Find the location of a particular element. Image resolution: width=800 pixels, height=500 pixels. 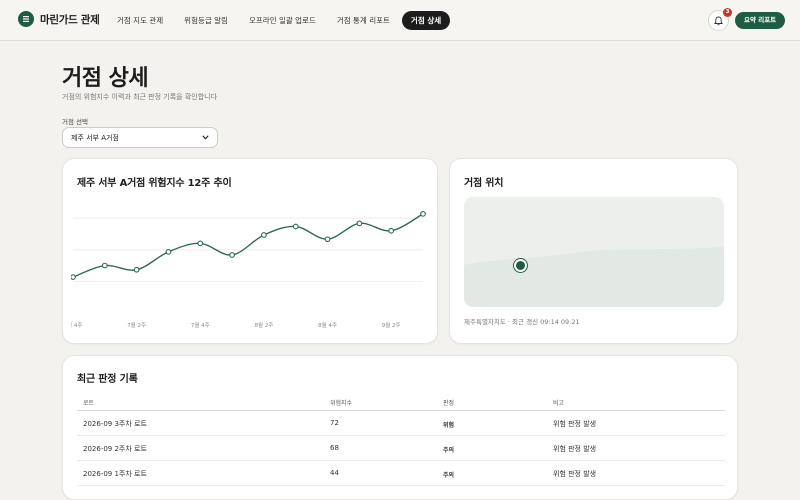

verdict-badge: 위험 is located at coordinates (449, 425).